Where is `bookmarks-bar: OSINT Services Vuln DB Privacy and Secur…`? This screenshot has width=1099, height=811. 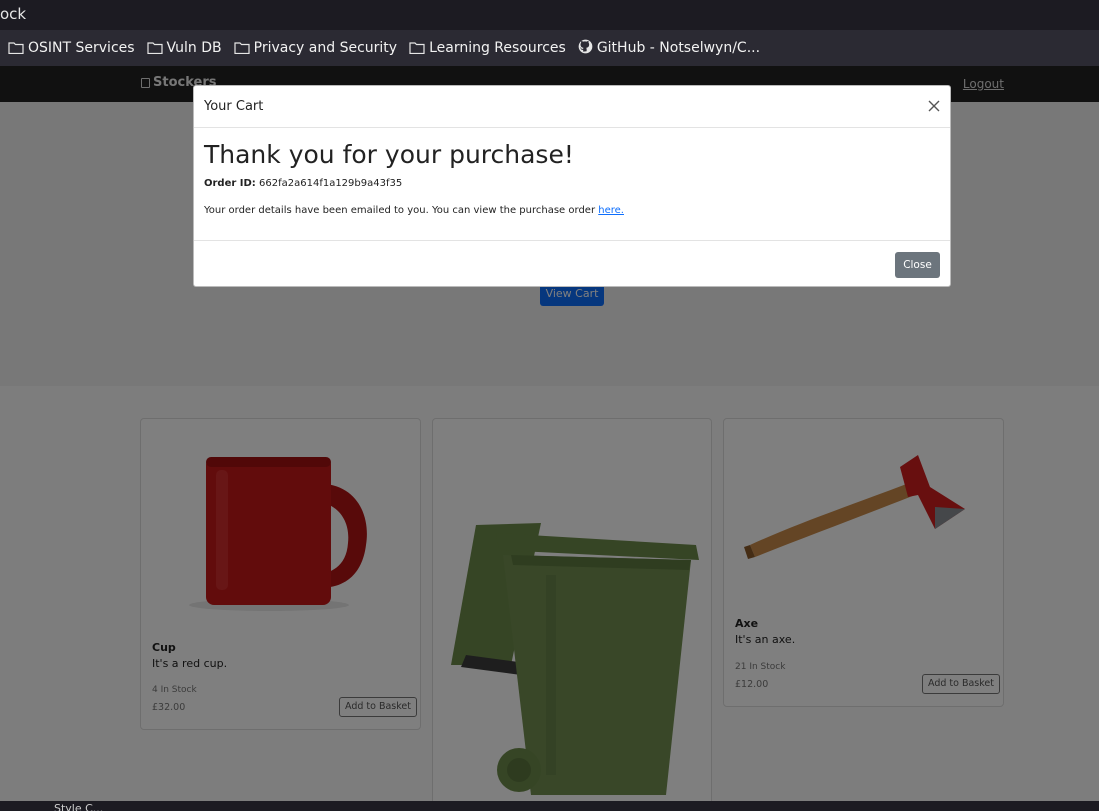
bookmarks-bar: OSINT Services Vuln DB Privacy and Secur… is located at coordinates (549, 48).